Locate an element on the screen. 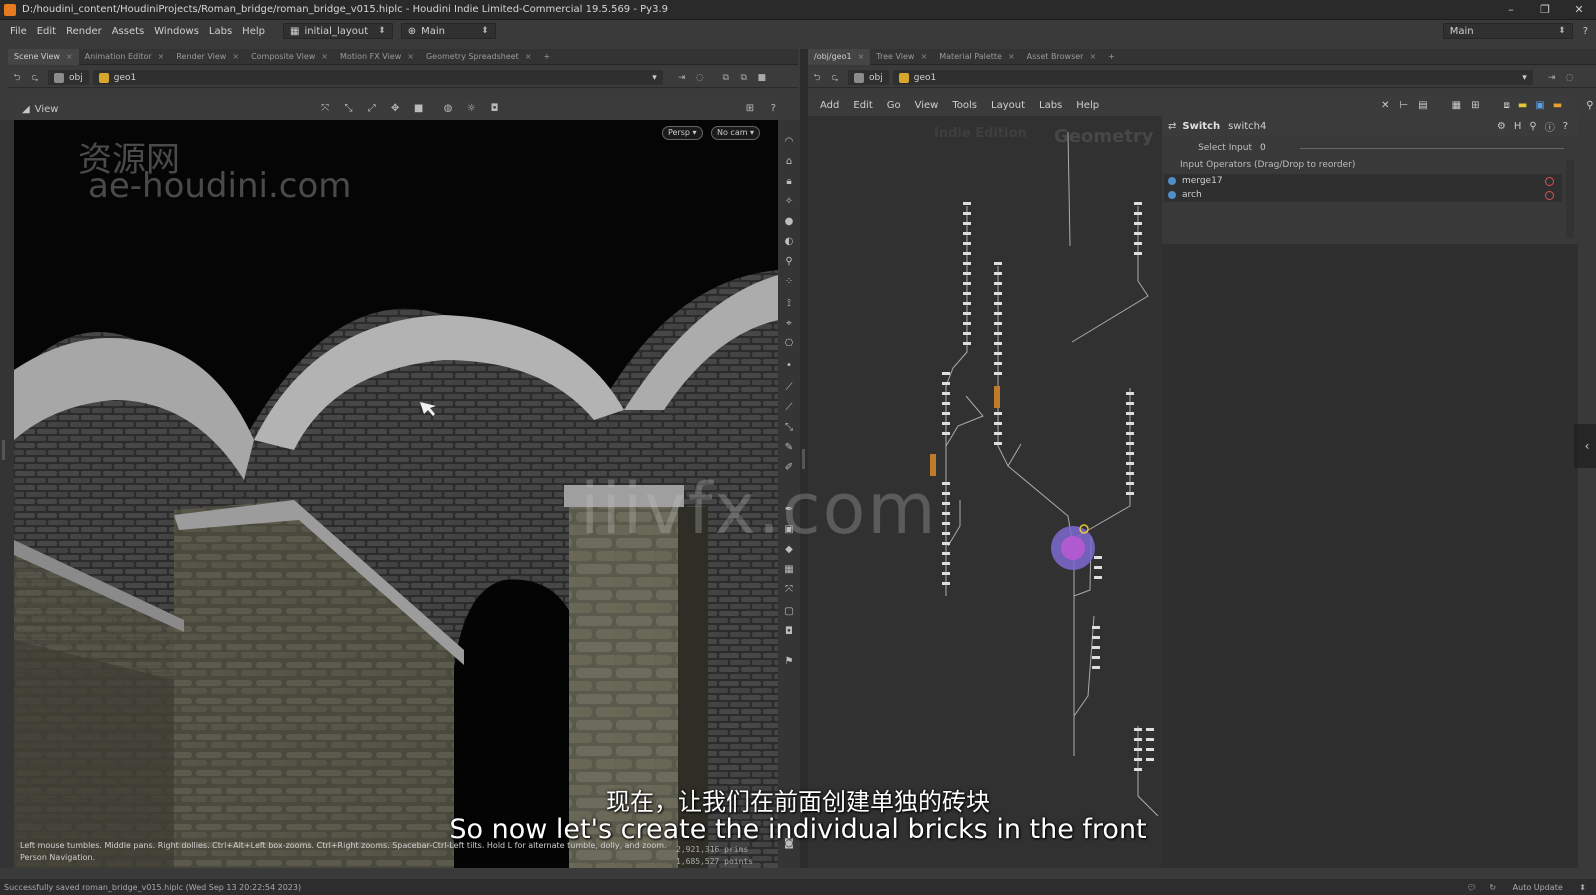 This screenshot has width=1596, height=895. view-menu-icon: ◢ is located at coordinates (26, 109).